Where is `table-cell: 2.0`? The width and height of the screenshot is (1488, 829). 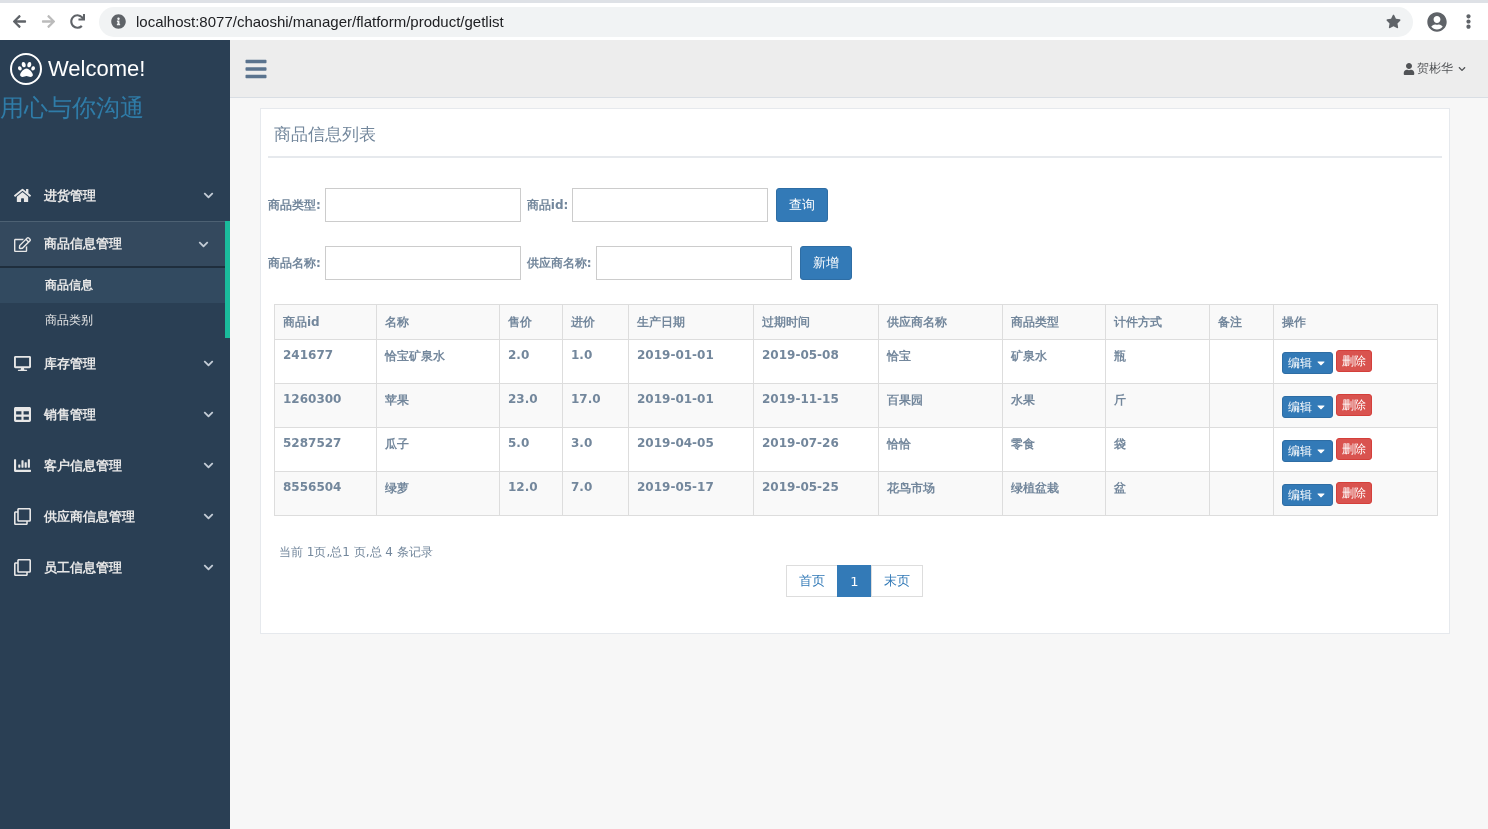 table-cell: 2.0 is located at coordinates (531, 361).